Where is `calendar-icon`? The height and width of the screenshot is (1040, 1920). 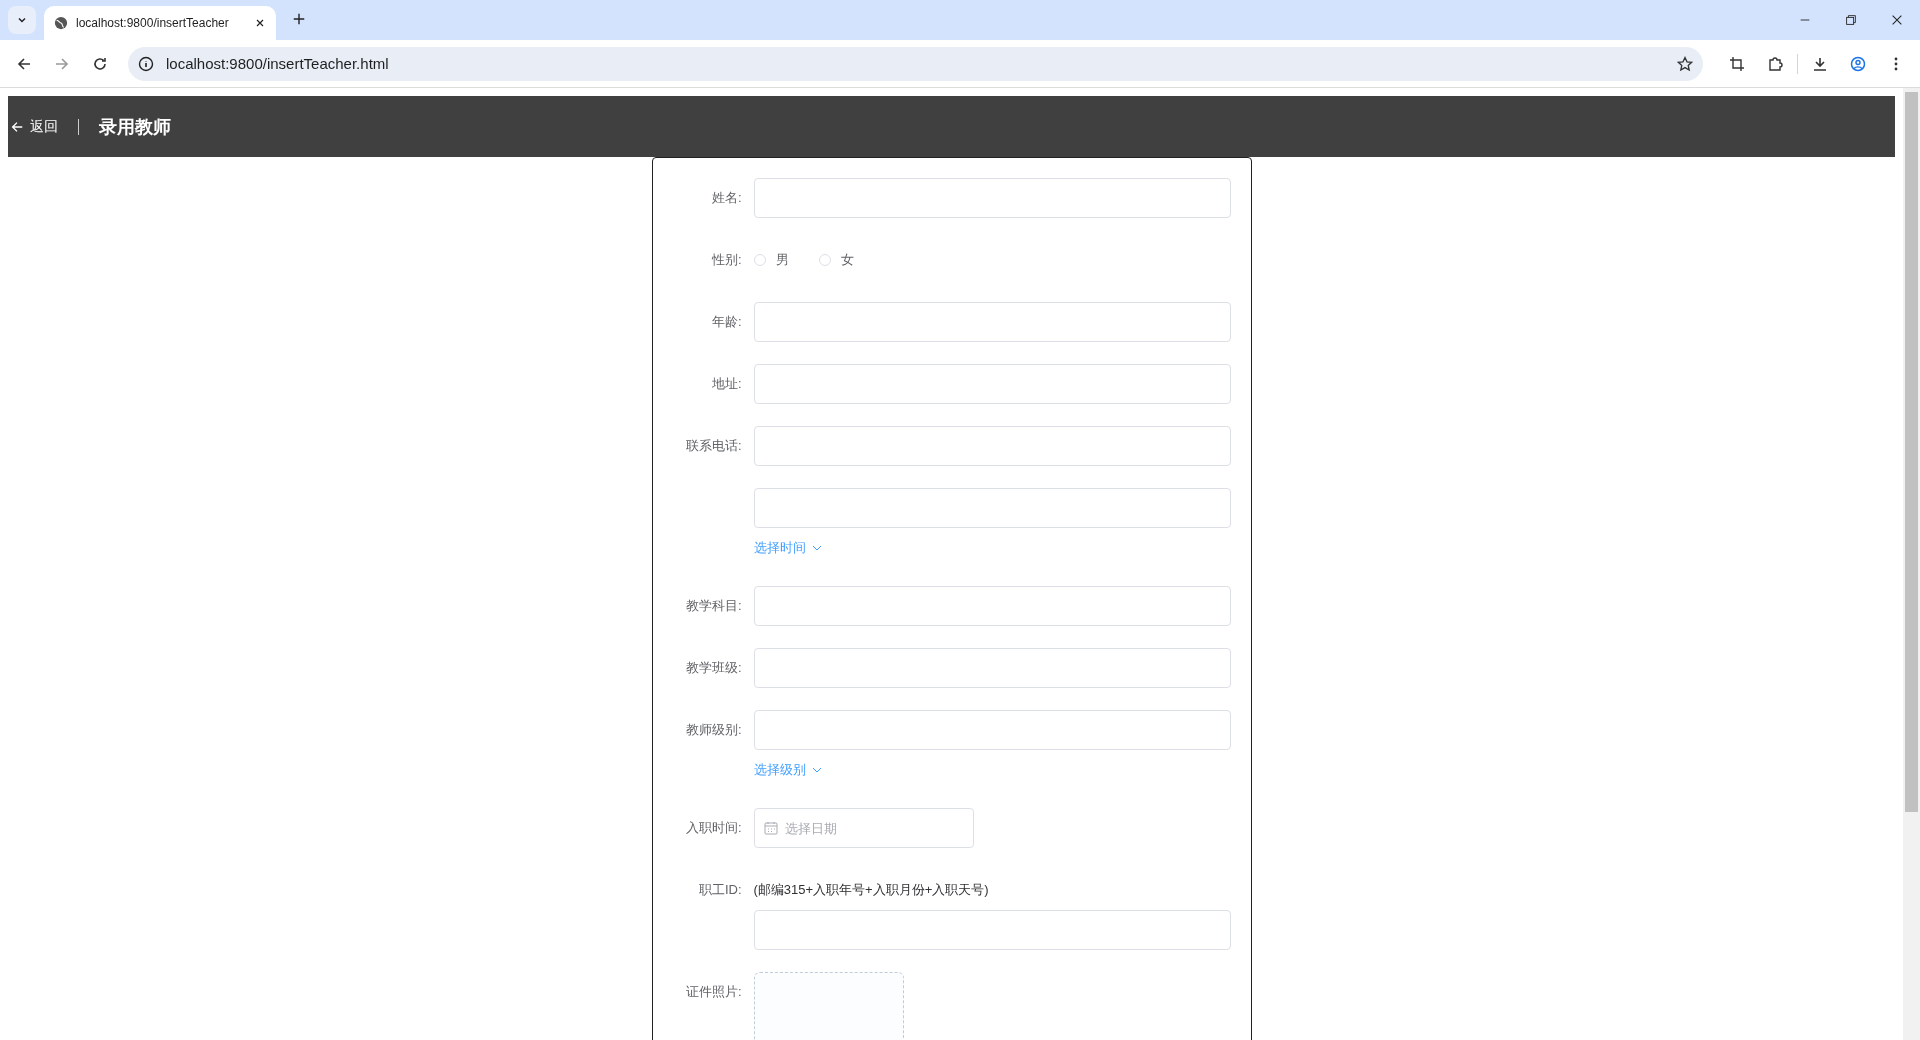 calendar-icon is located at coordinates (770, 828).